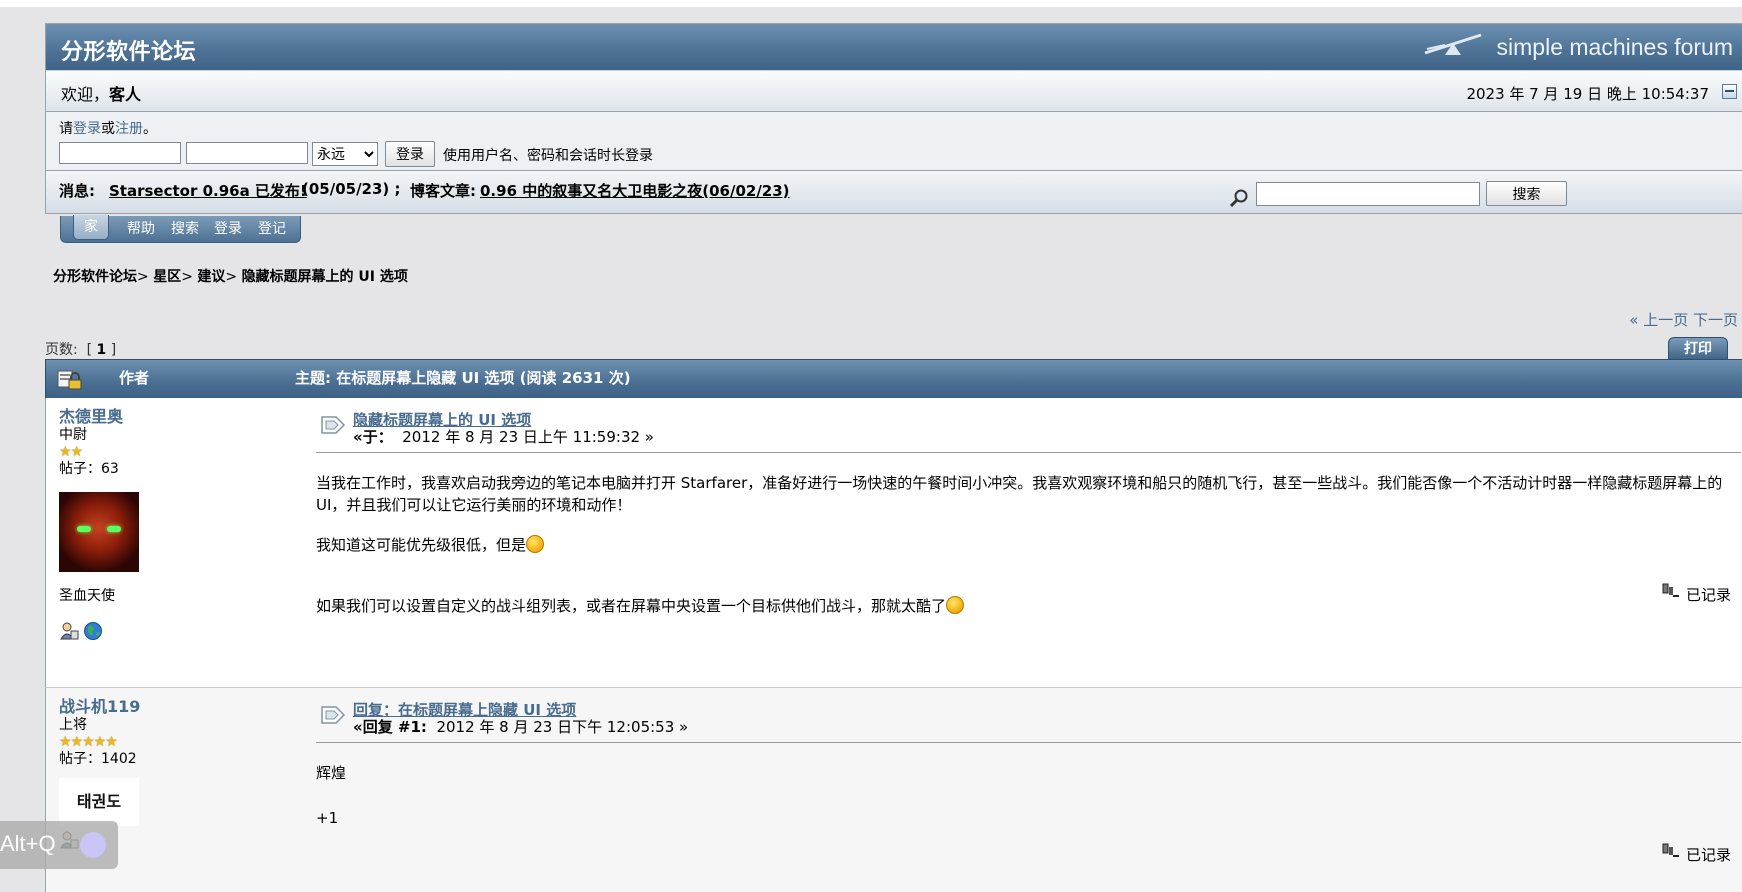  What do you see at coordinates (185, 228) in the screenshot?
I see `tab-search: 搜索` at bounding box center [185, 228].